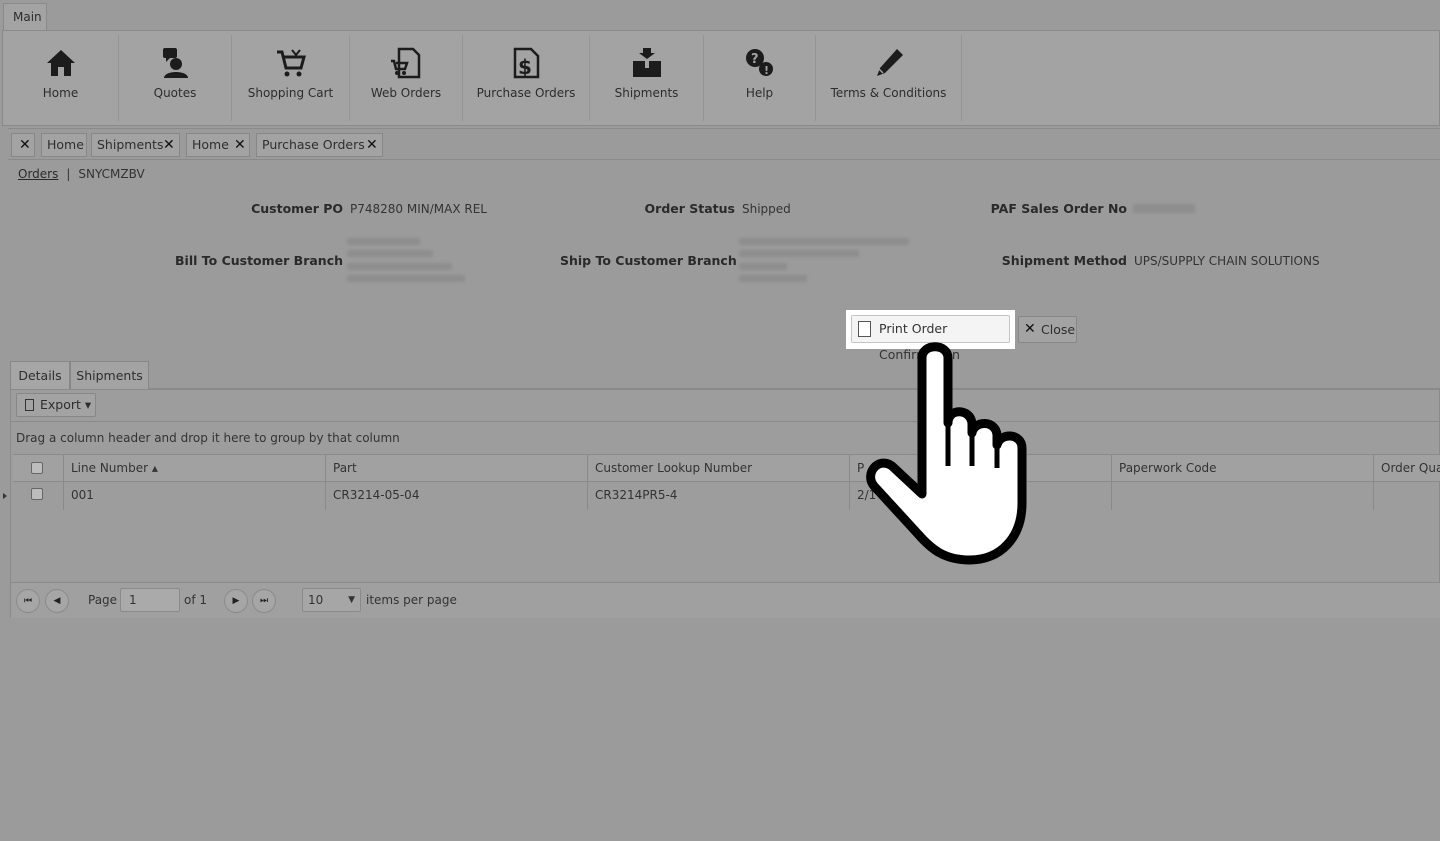 The height and width of the screenshot is (841, 1440). I want to click on ribbon-home-button: Home, so click(61, 78).